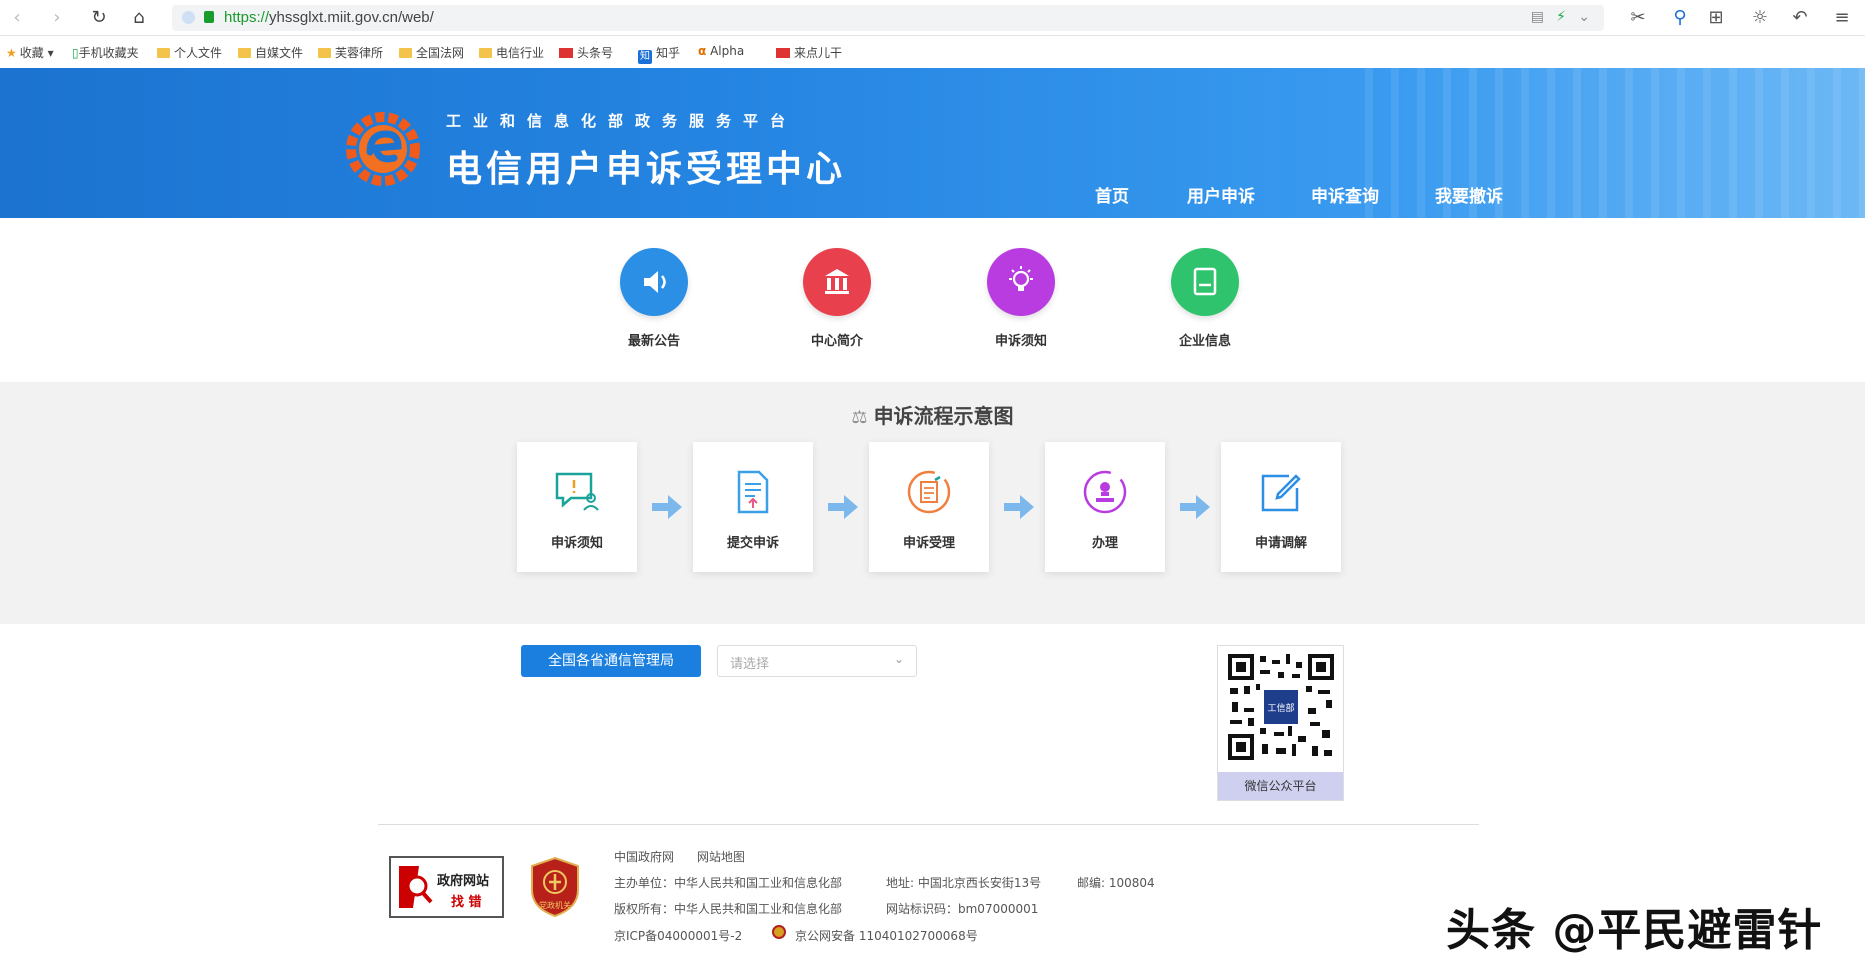 This screenshot has width=1865, height=975. What do you see at coordinates (555, 905) in the screenshot?
I see `svg-text: 党政机关` at bounding box center [555, 905].